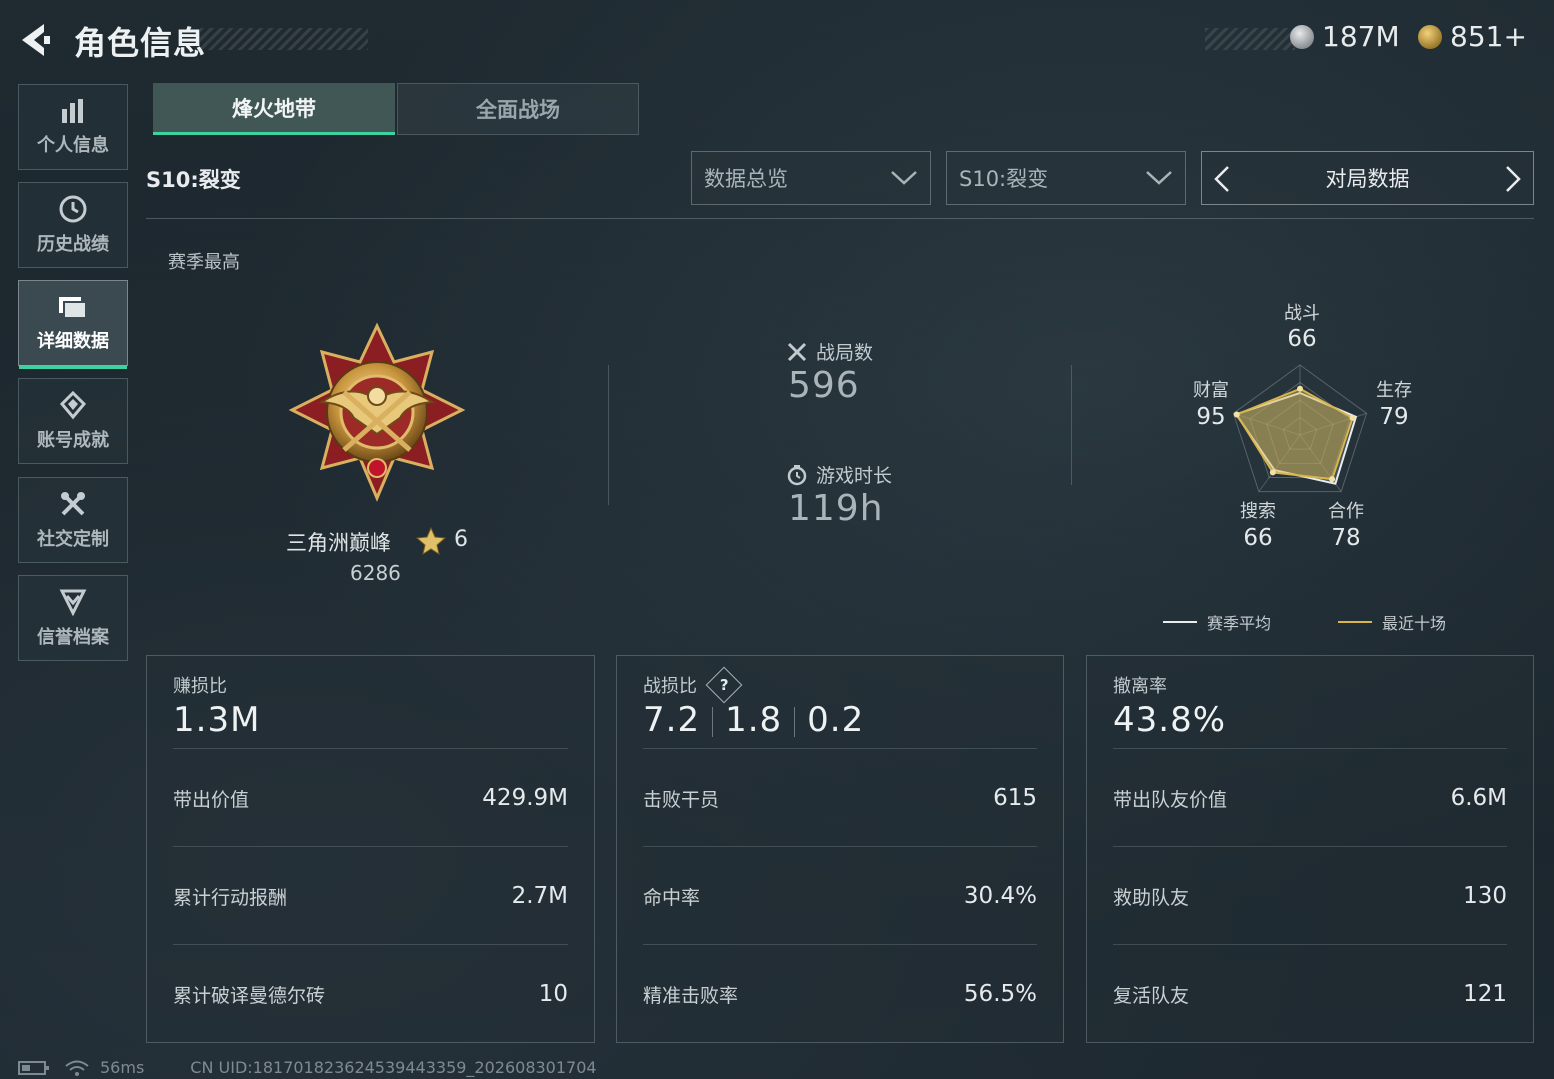  What do you see at coordinates (1485, 994) in the screenshot?
I see `stat-row-value: 121` at bounding box center [1485, 994].